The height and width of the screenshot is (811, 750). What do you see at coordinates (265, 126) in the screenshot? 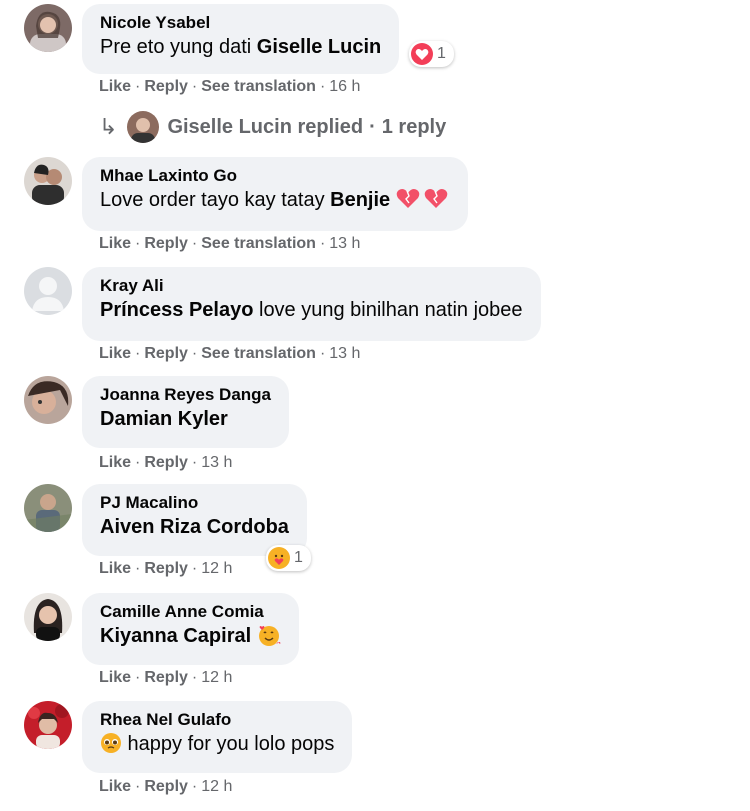
I see `reply-author-text: Giselle Lucin replied` at bounding box center [265, 126].